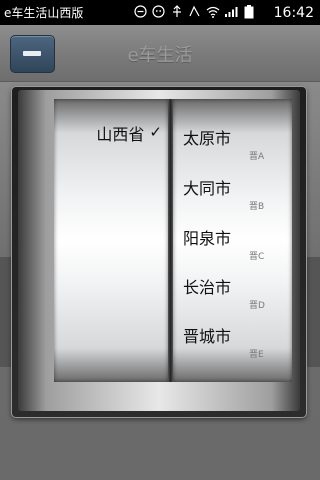 This screenshot has width=320, height=480. I want to click on checkmark-icon: ✓, so click(155, 132).